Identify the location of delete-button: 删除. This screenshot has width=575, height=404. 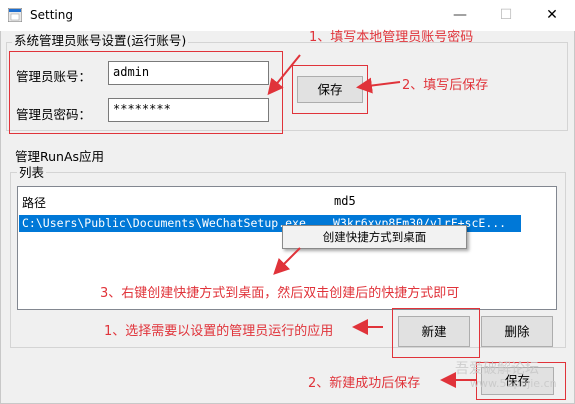
(517, 331).